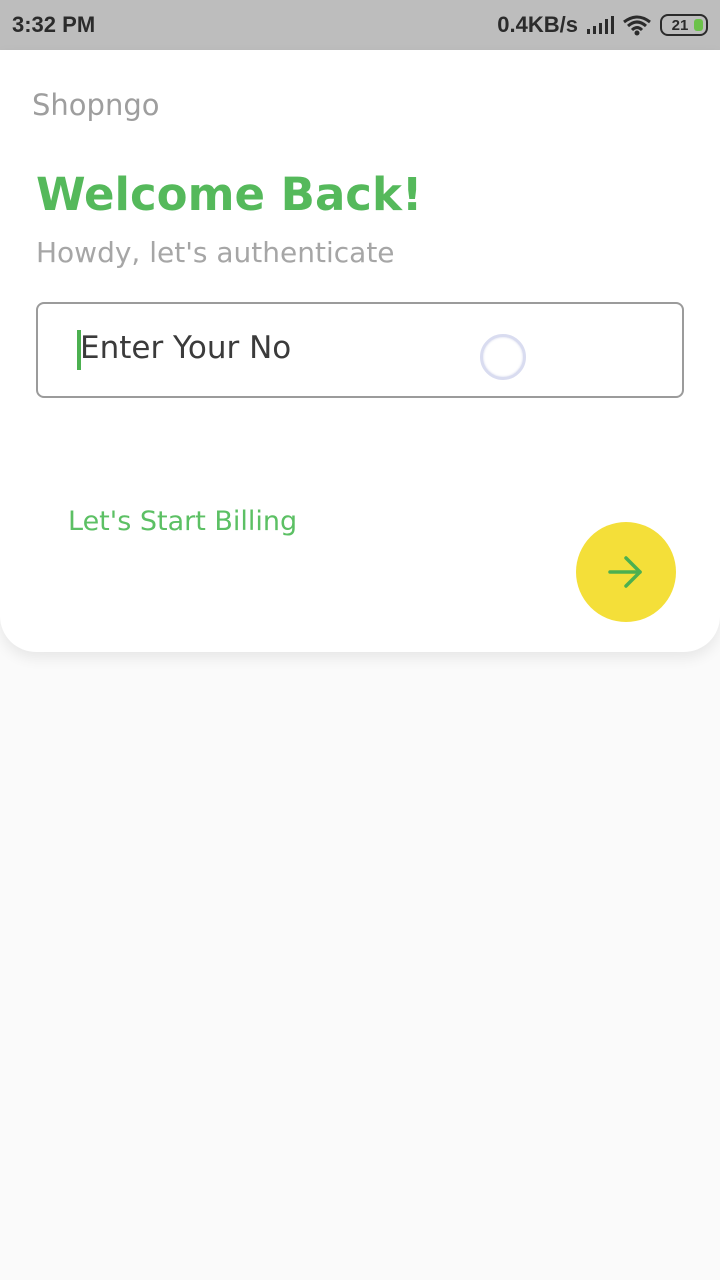 The image size is (720, 1280). Describe the element at coordinates (360, 25) in the screenshot. I see `status-bar: 3:32 PM 0.4KB/s 21` at that location.